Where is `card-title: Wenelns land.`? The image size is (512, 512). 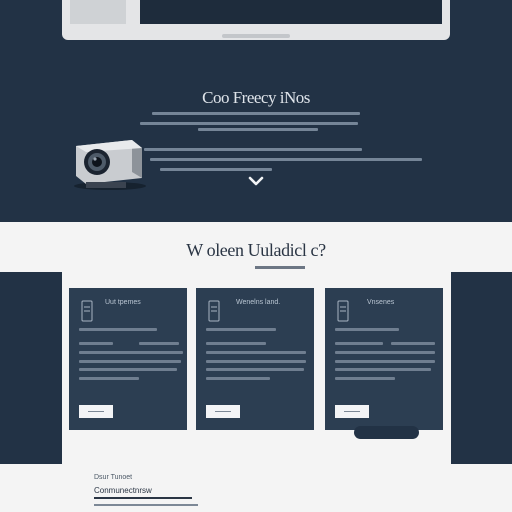 card-title: Wenelns land. is located at coordinates (258, 302).